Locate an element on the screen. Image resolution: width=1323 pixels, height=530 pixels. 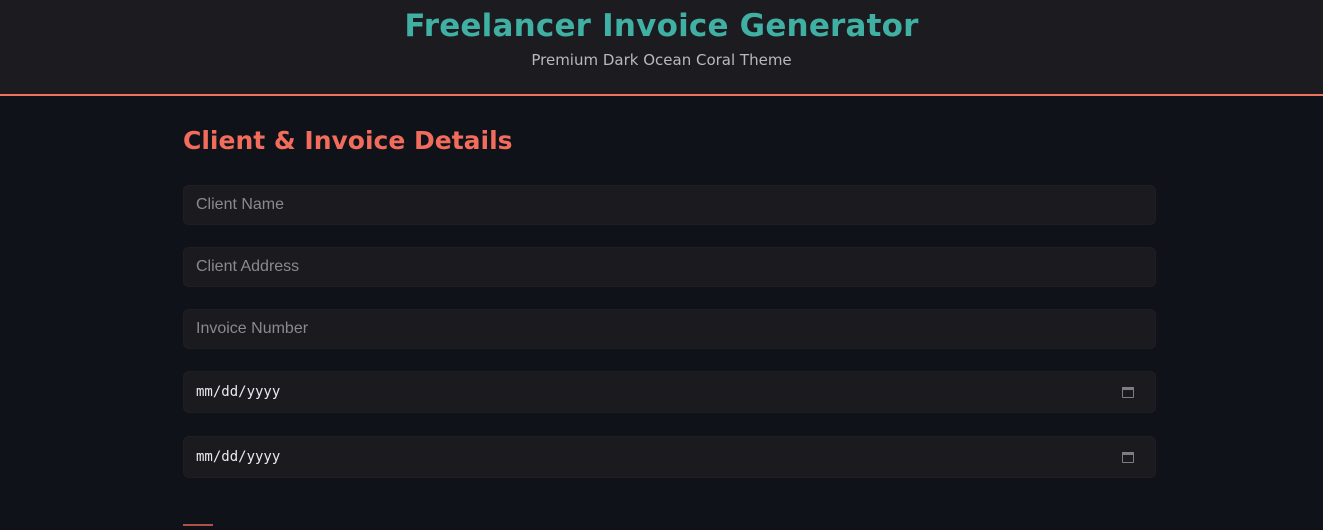
app-subtitle: Premium Dark Ocean Coral Theme is located at coordinates (661, 60).